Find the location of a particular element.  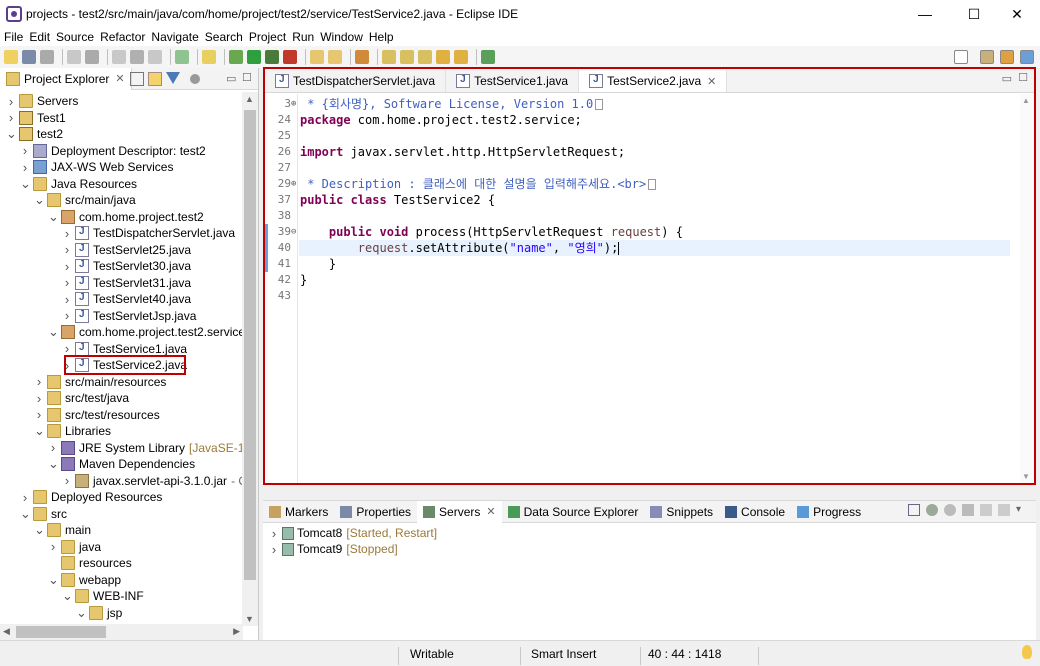

pin-icon is located at coordinates (488, 57).